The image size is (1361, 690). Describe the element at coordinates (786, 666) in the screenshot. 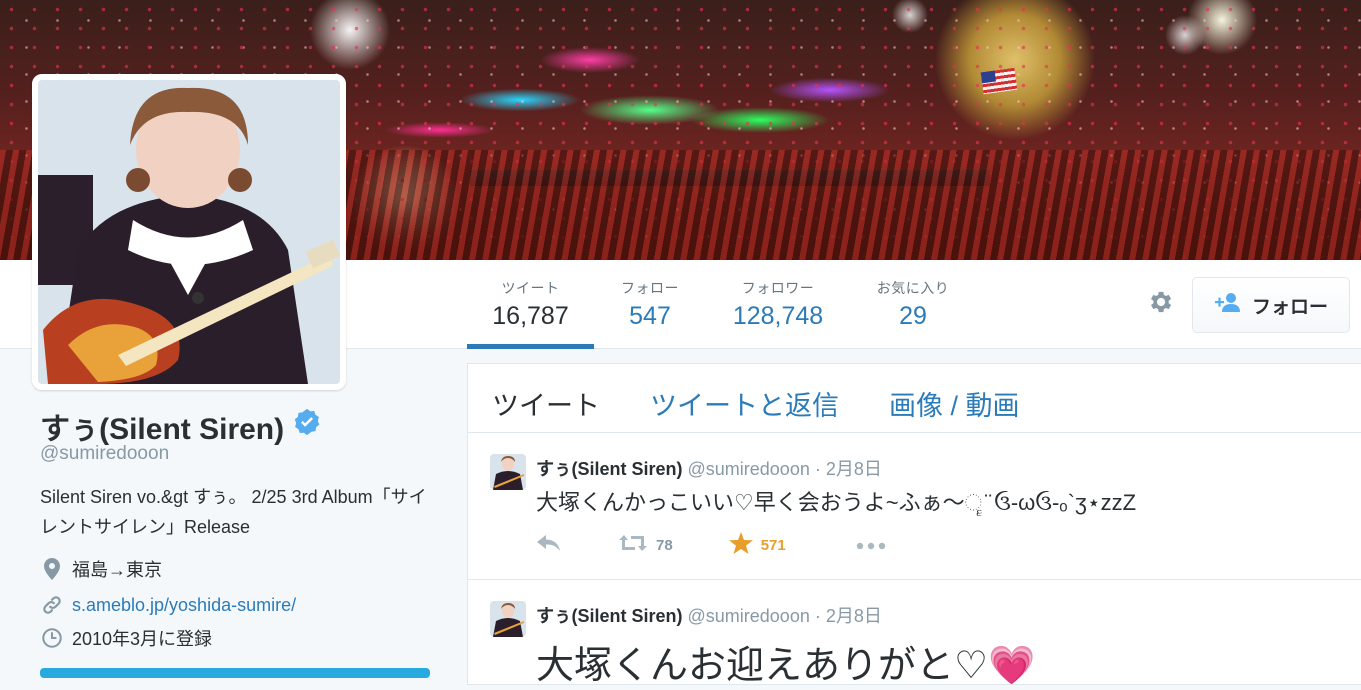

I see `tweet-text: 大塚くんお迎えありがと♡💗` at that location.